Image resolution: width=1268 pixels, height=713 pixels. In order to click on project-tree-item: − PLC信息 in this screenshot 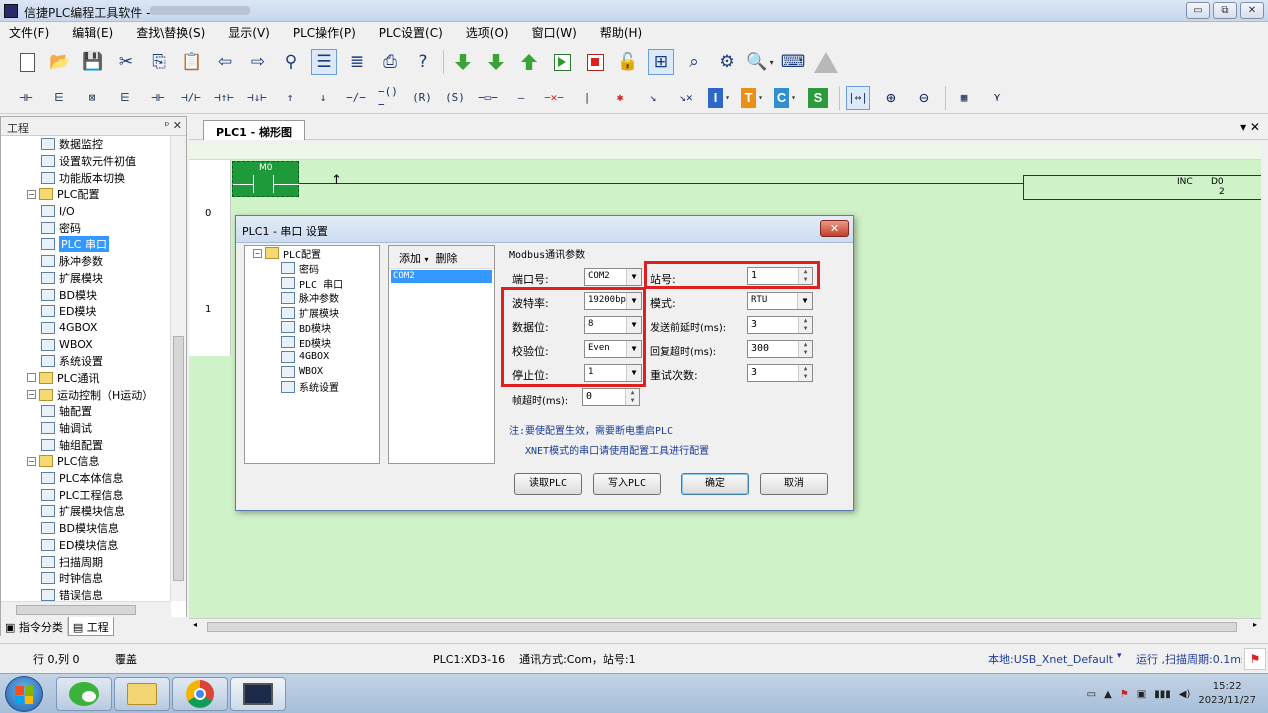, I will do `click(86, 461)`.